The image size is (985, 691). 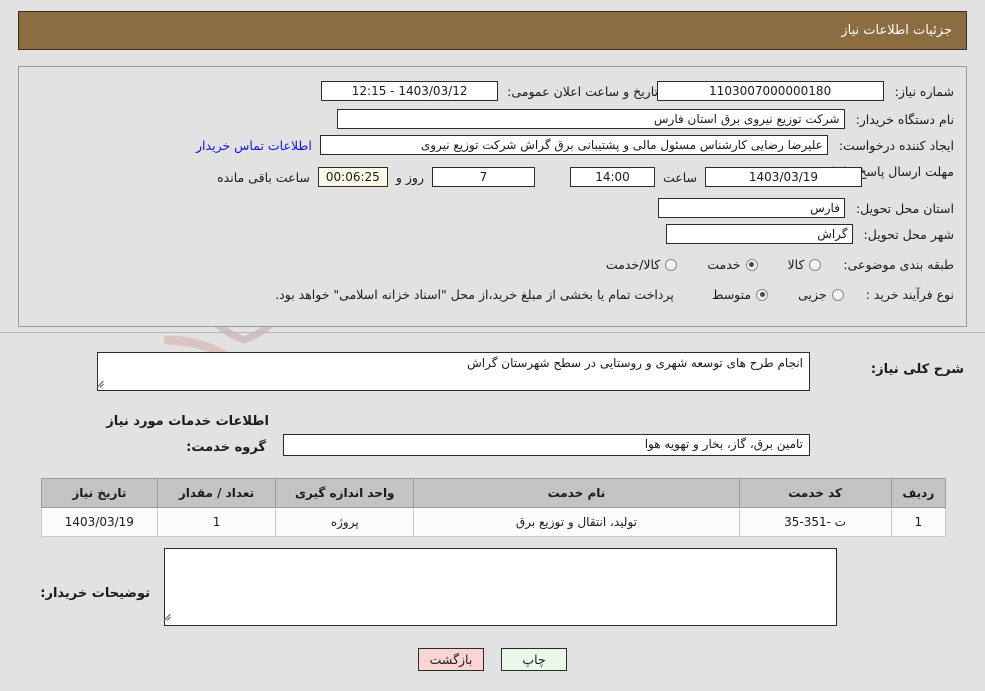 I want to click on classification-option-kala: کالا, so click(x=805, y=264).